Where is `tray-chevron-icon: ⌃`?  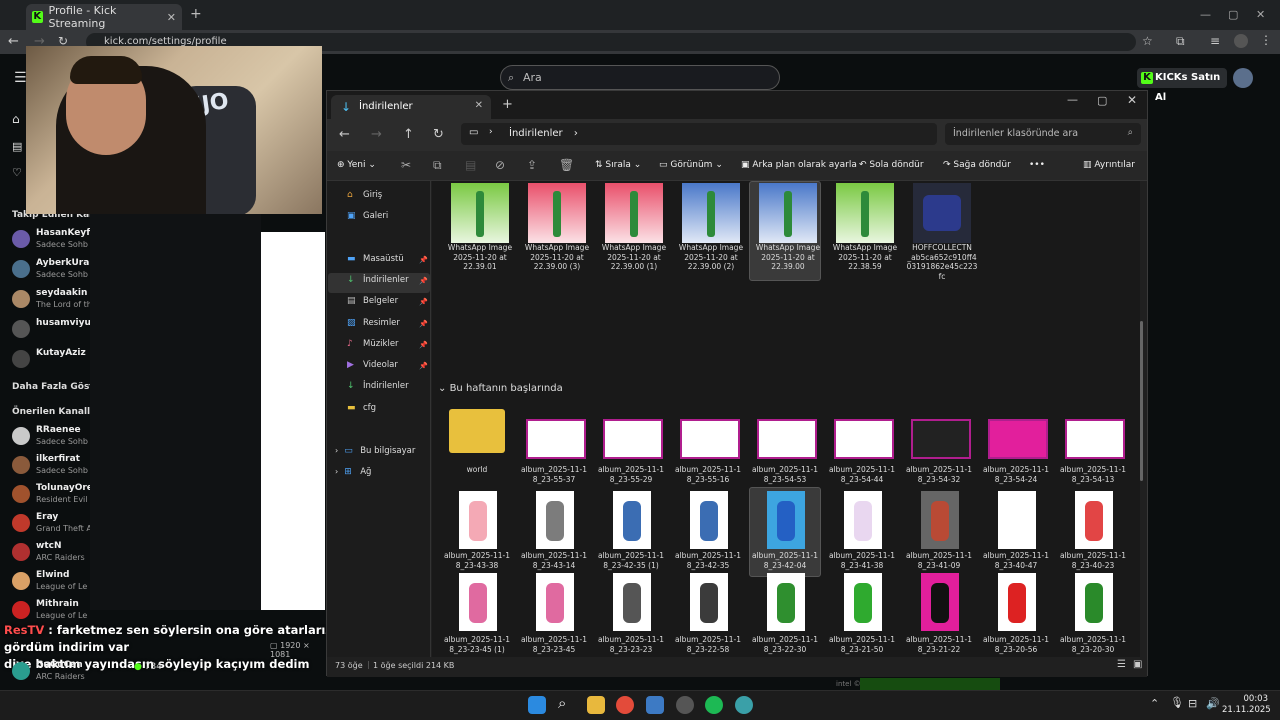 tray-chevron-icon: ⌃ is located at coordinates (1154, 703).